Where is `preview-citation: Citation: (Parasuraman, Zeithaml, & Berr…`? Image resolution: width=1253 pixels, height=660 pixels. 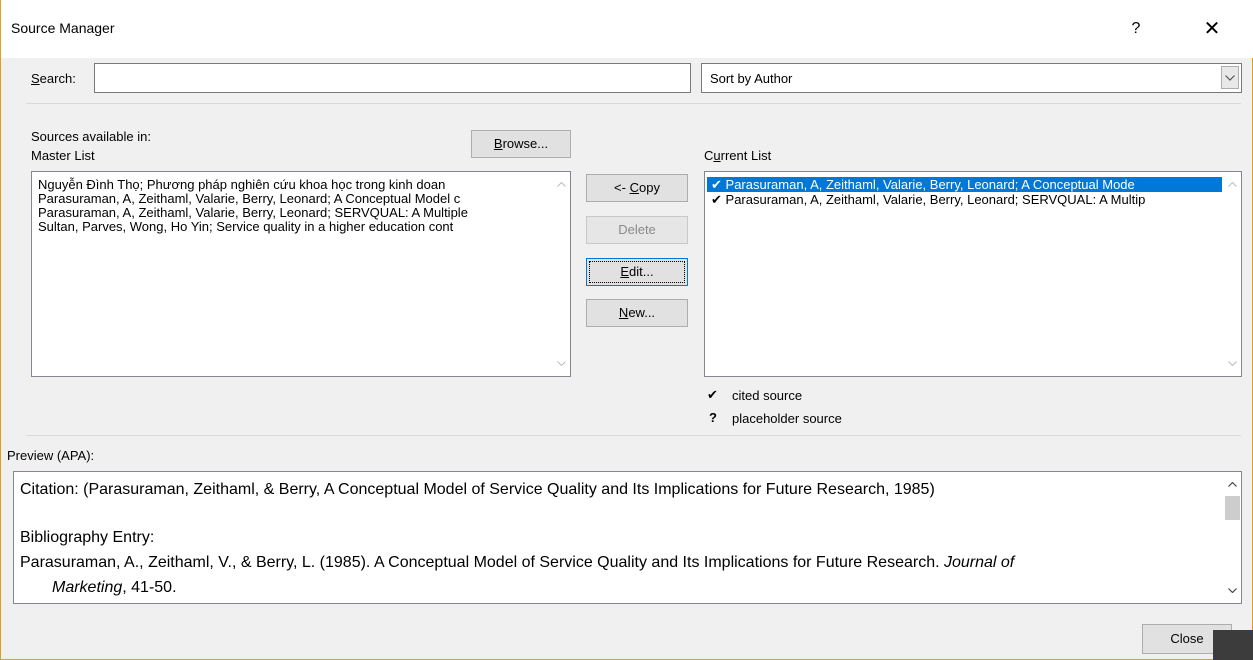 preview-citation: Citation: (Parasuraman, Zeithaml, & Berr… is located at coordinates (477, 489).